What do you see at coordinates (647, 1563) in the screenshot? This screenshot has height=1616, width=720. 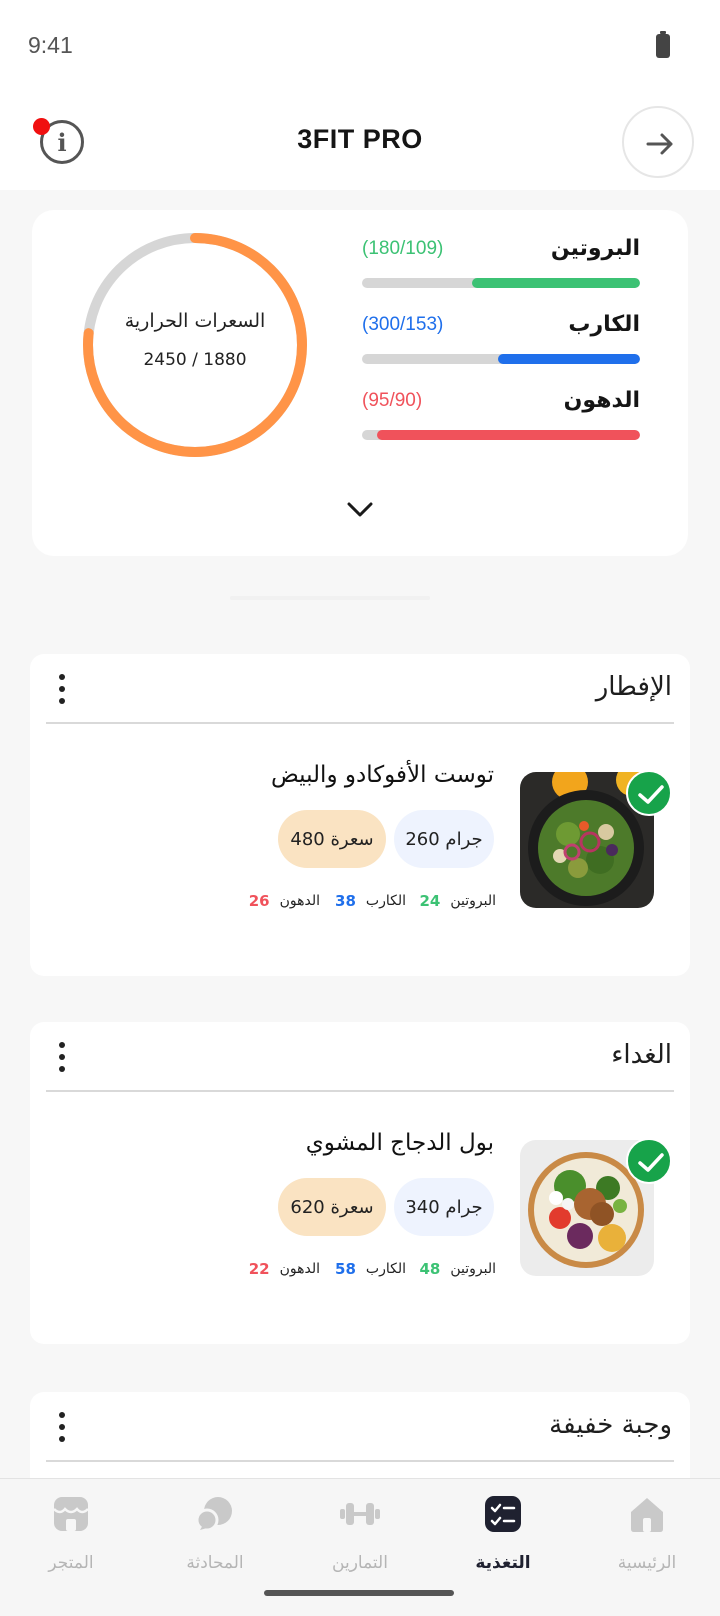 I see `nav-label: الرئيسية` at bounding box center [647, 1563].